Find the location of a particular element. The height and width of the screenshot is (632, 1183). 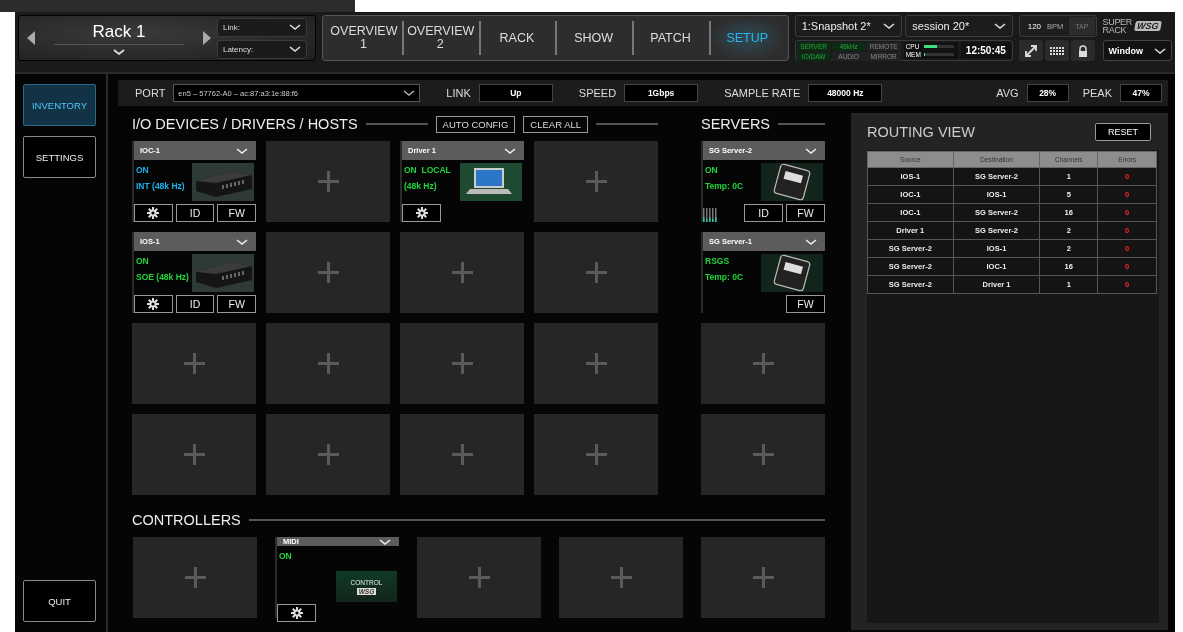

readout-field: 1Gbps is located at coordinates (661, 93).